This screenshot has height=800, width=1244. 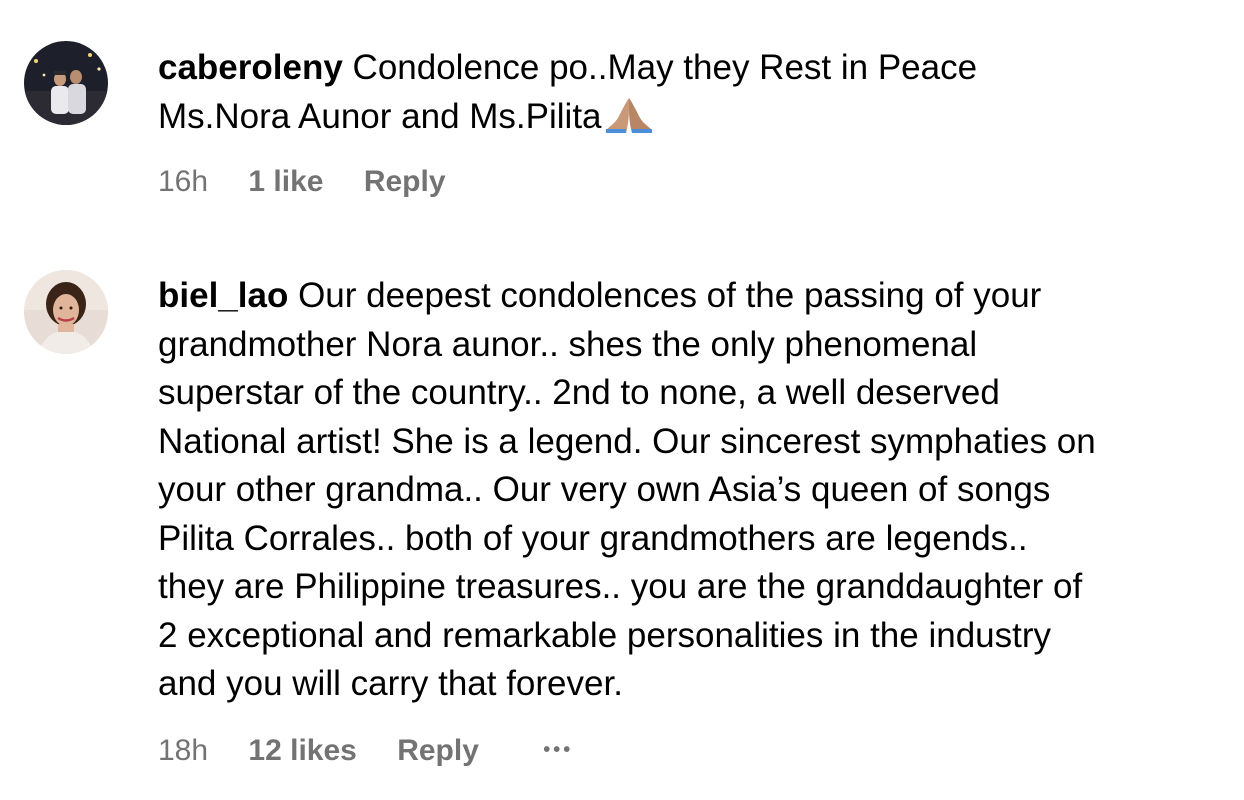 I want to click on comment-text-line: Condolence po..May they Rest in Peace, so click(x=665, y=67).